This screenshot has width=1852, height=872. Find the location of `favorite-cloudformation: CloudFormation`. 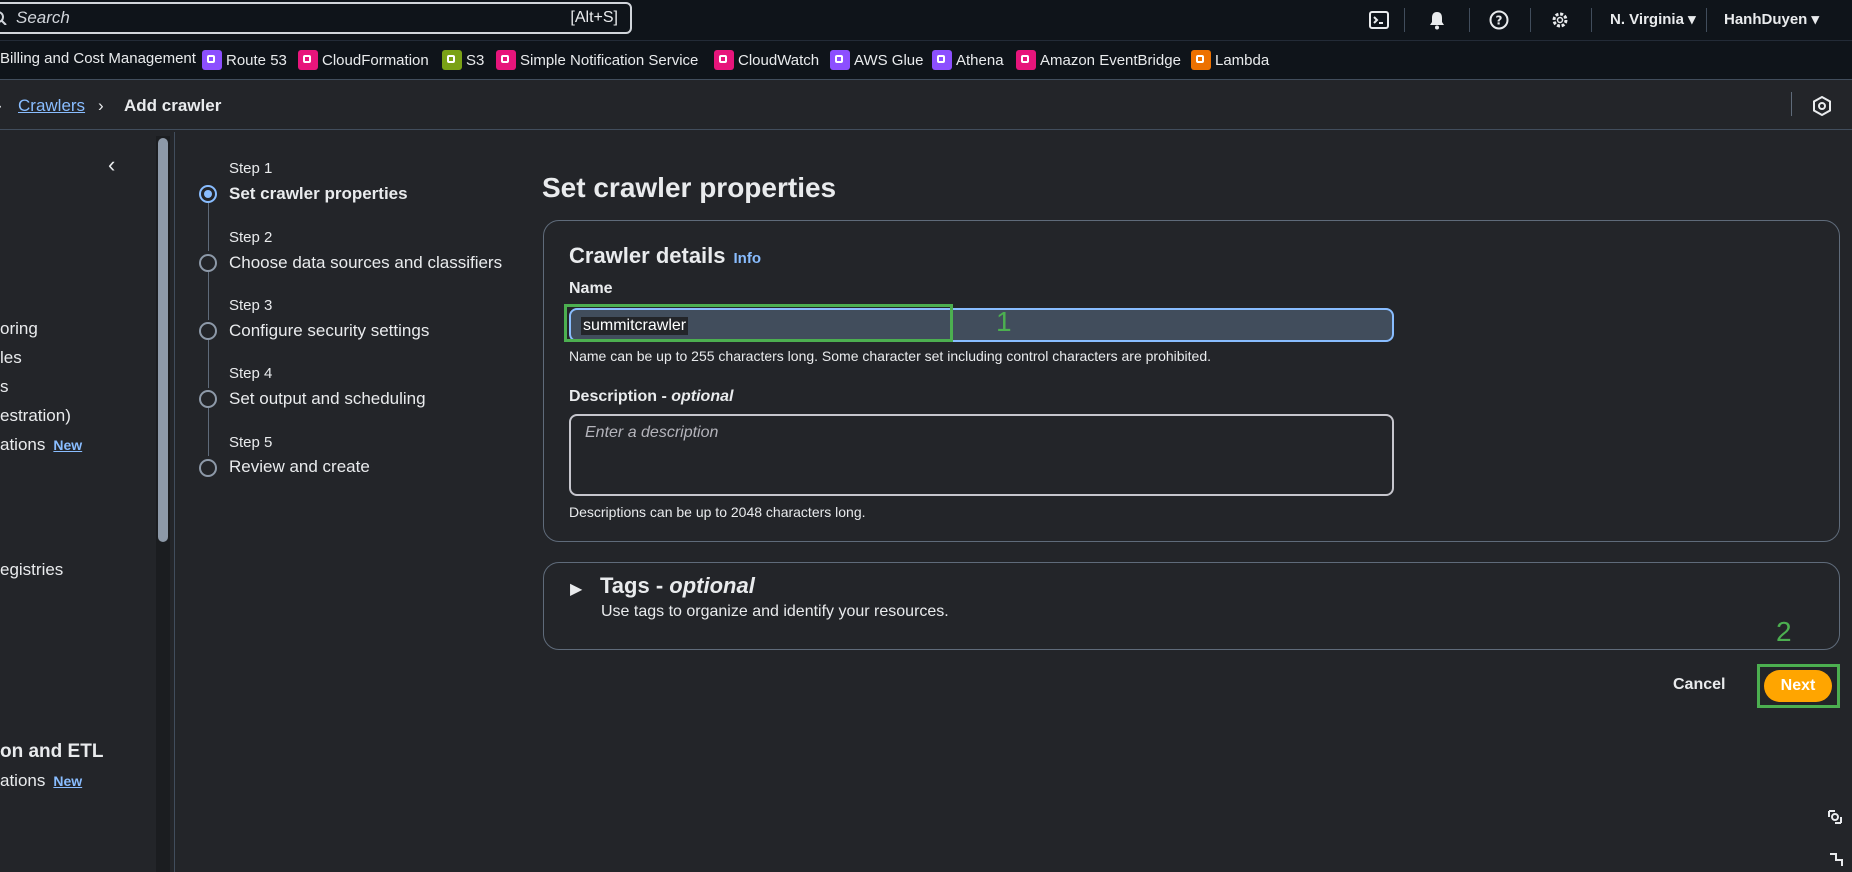

favorite-cloudformation: CloudFormation is located at coordinates (363, 60).